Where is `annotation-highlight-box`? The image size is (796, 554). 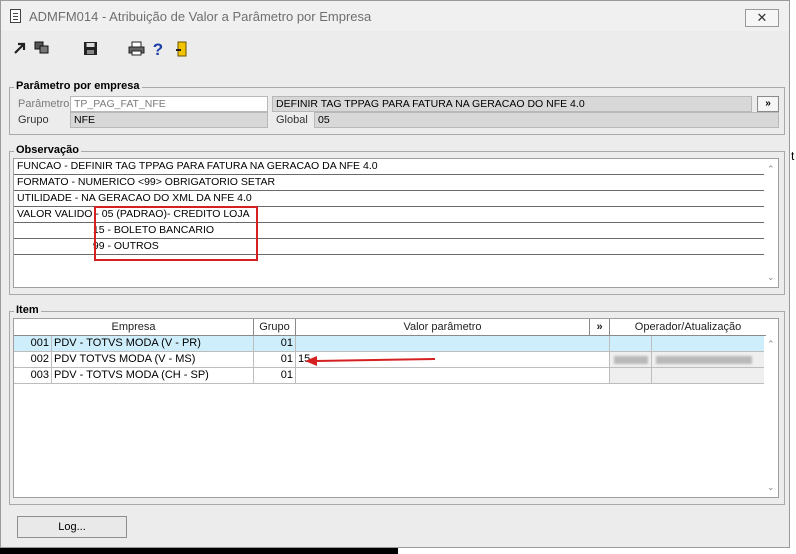
annotation-highlight-box is located at coordinates (176, 233).